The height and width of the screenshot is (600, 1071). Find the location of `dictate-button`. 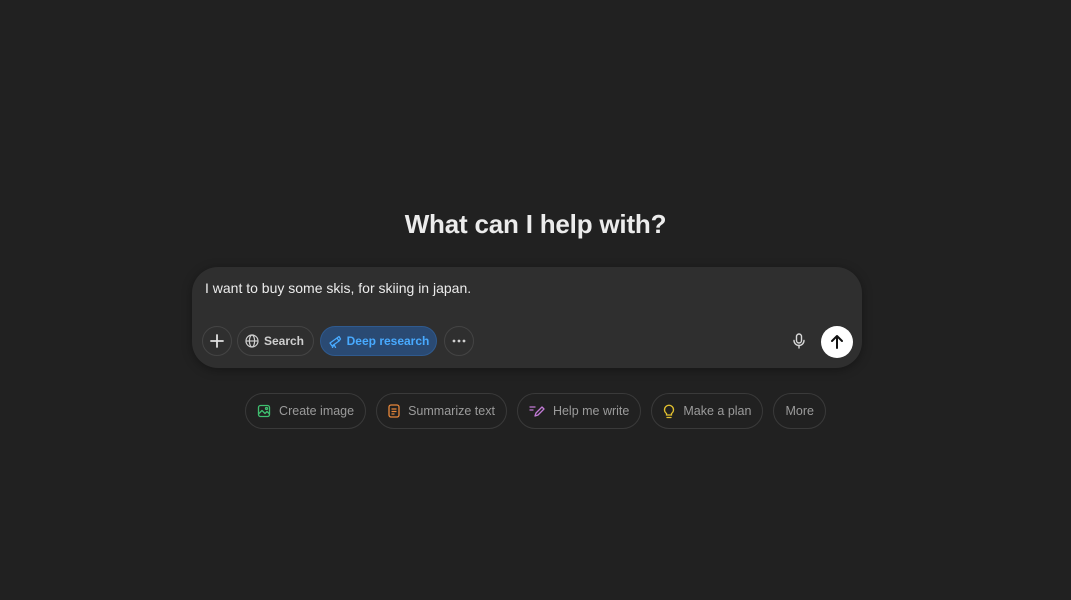

dictate-button is located at coordinates (799, 341).